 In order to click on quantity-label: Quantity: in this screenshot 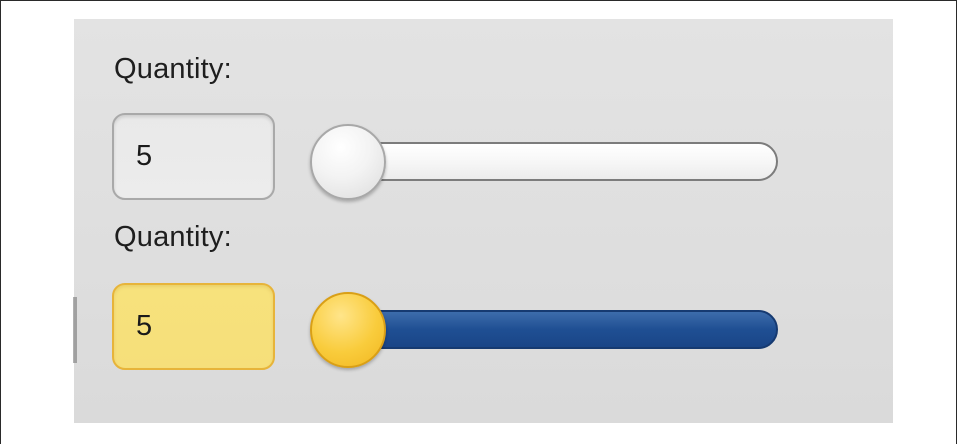, I will do `click(173, 69)`.